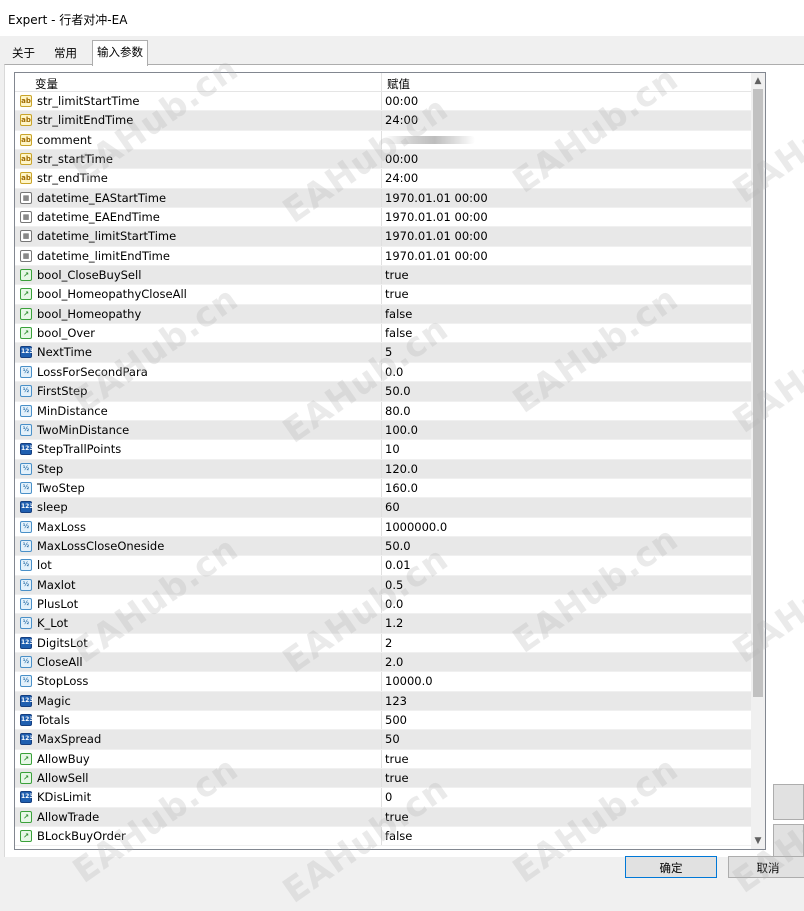 This screenshot has width=804, height=911. Describe the element at coordinates (430, 140) in the screenshot. I see `parameter-value` at that location.